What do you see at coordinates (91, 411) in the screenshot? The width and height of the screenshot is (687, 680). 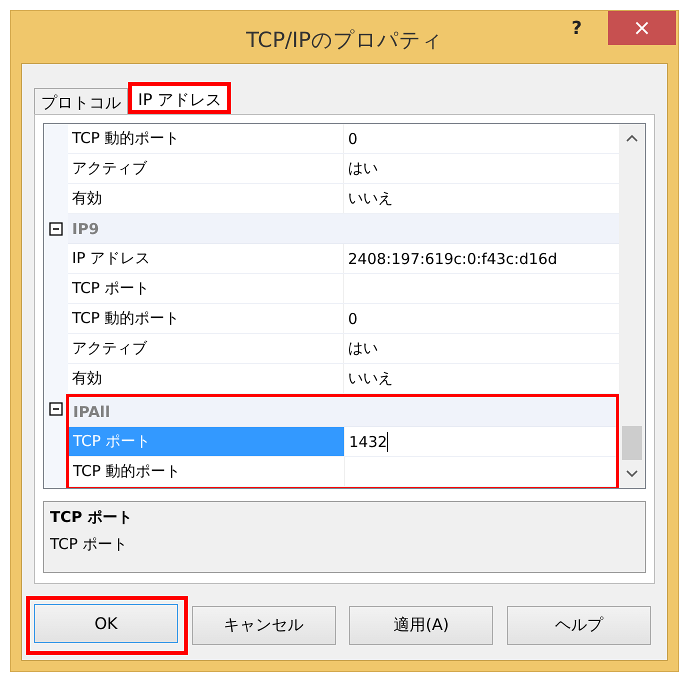 I see `group-title: IPAll` at bounding box center [91, 411].